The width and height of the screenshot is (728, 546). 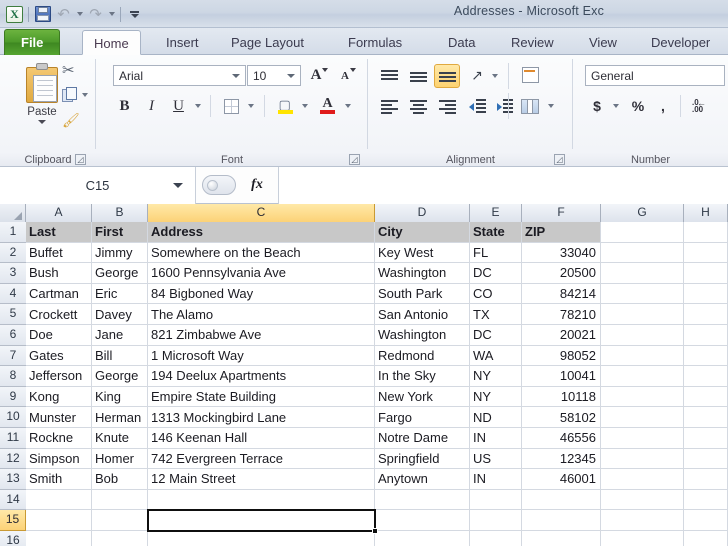 What do you see at coordinates (447, 76) in the screenshot?
I see `align-bottom-button` at bounding box center [447, 76].